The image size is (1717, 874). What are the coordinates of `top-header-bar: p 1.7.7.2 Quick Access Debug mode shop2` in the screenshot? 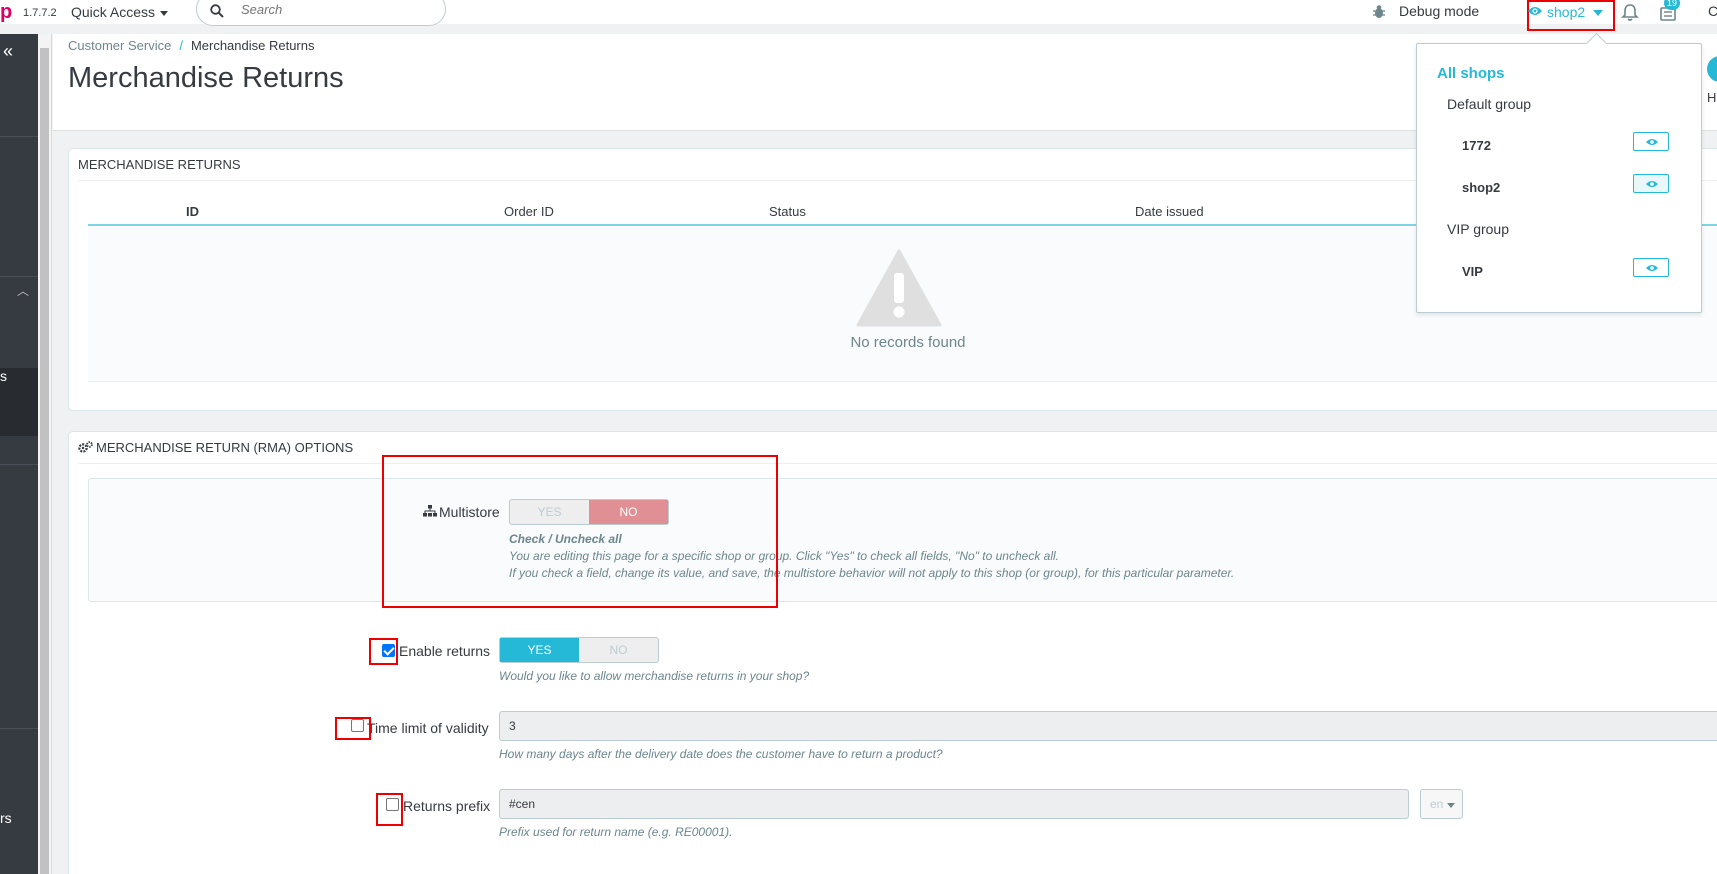 It's located at (858, 15).